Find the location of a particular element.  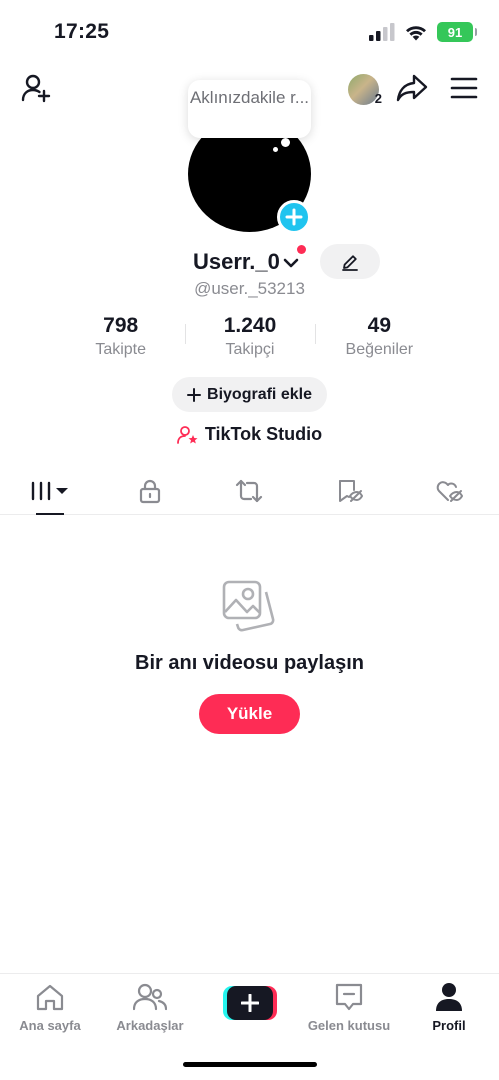

inbox-icon is located at coordinates (349, 997).